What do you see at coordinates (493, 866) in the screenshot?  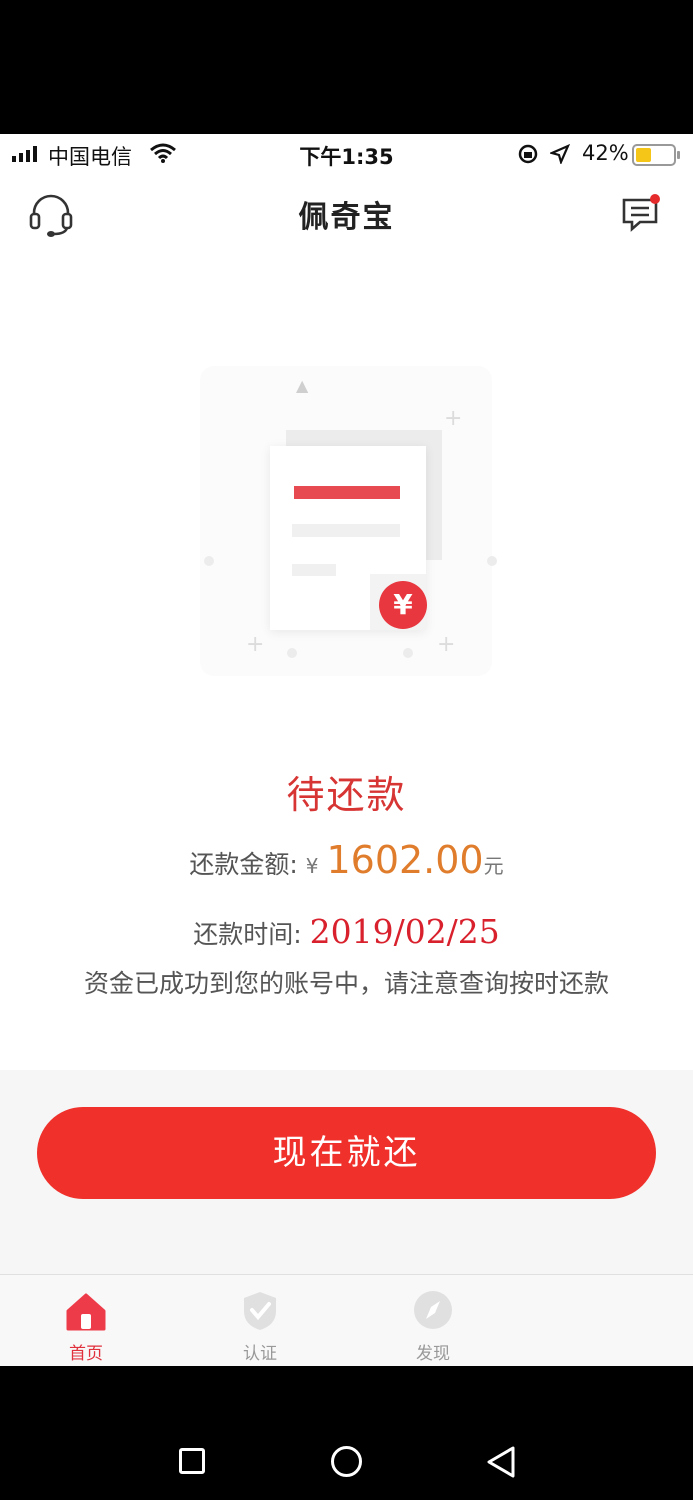 I see `amount-unit: 元` at bounding box center [493, 866].